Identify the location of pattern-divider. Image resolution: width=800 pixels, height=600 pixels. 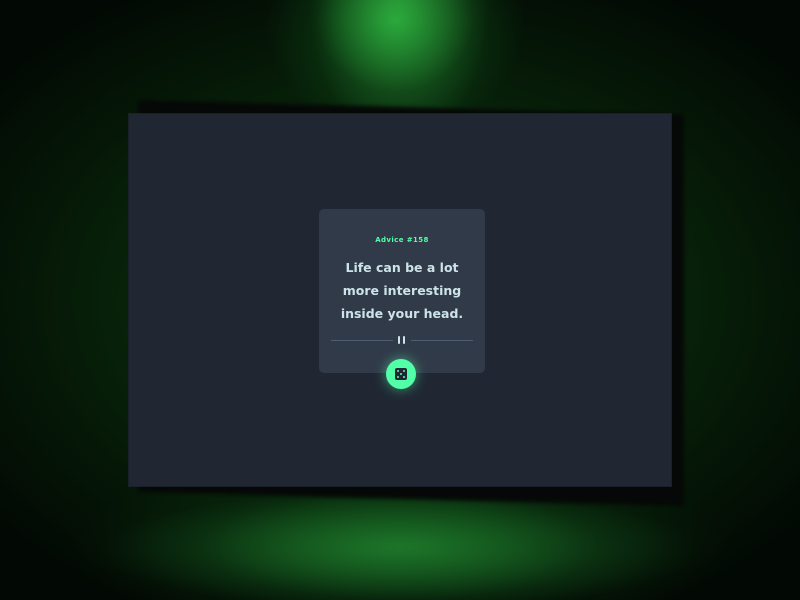
(402, 340).